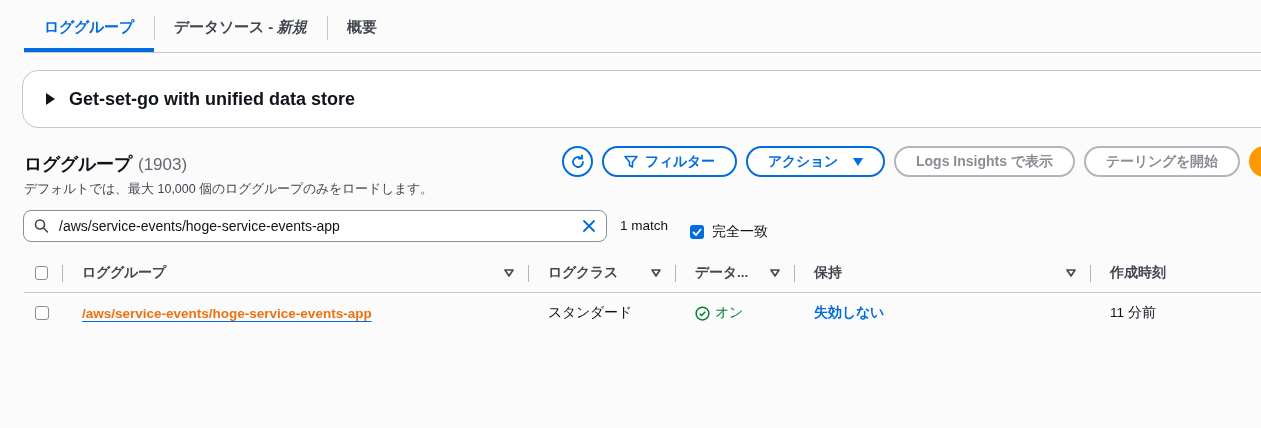 The width and height of the screenshot is (1261, 428). Describe the element at coordinates (229, 189) in the screenshot. I see `section-description: デフォルトでは、最大 10,000 個のロググループのみをロードします。` at that location.